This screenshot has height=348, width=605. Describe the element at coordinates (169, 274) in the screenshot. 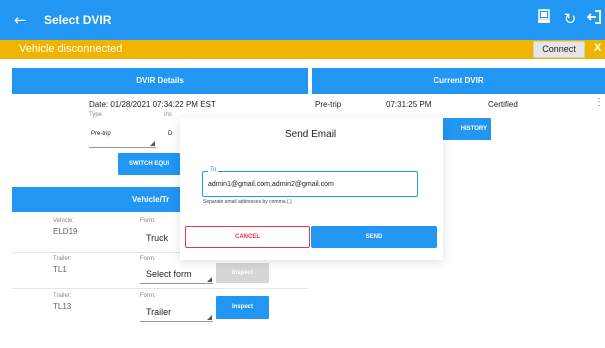

I see `form-value: Select form` at that location.